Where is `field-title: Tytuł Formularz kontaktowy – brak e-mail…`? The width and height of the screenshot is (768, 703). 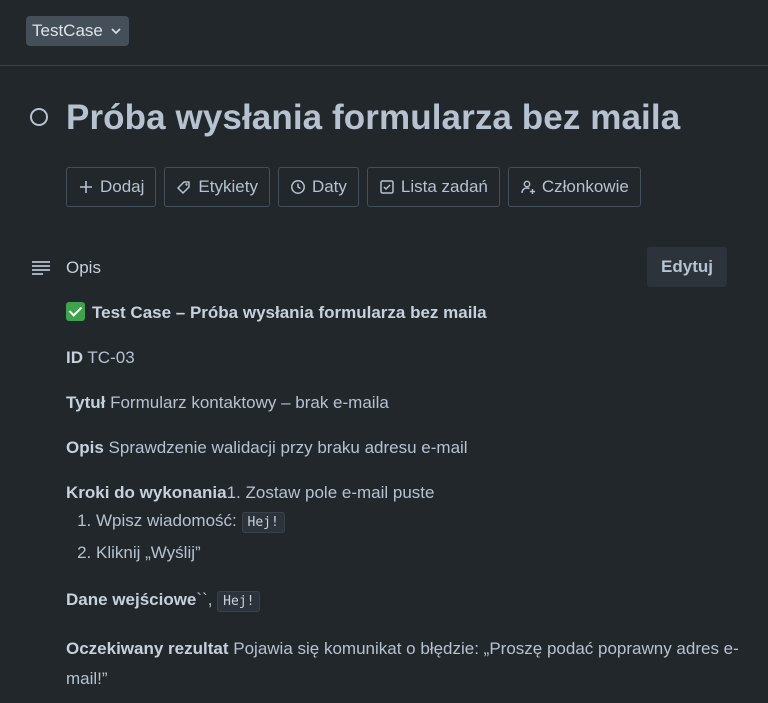 field-title: Tytuł Formularz kontaktowy – brak e-mail… is located at coordinates (227, 402).